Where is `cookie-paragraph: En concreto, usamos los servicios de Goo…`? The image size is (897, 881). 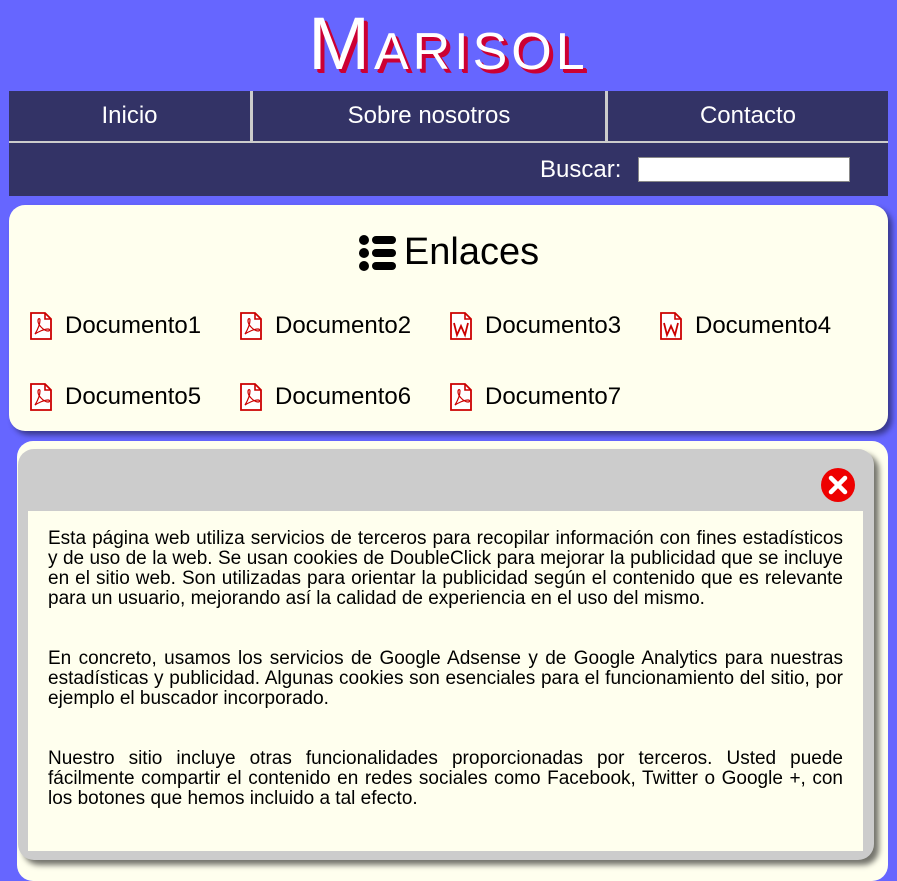
cookie-paragraph: En concreto, usamos los servicios de Goo… is located at coordinates (445, 678).